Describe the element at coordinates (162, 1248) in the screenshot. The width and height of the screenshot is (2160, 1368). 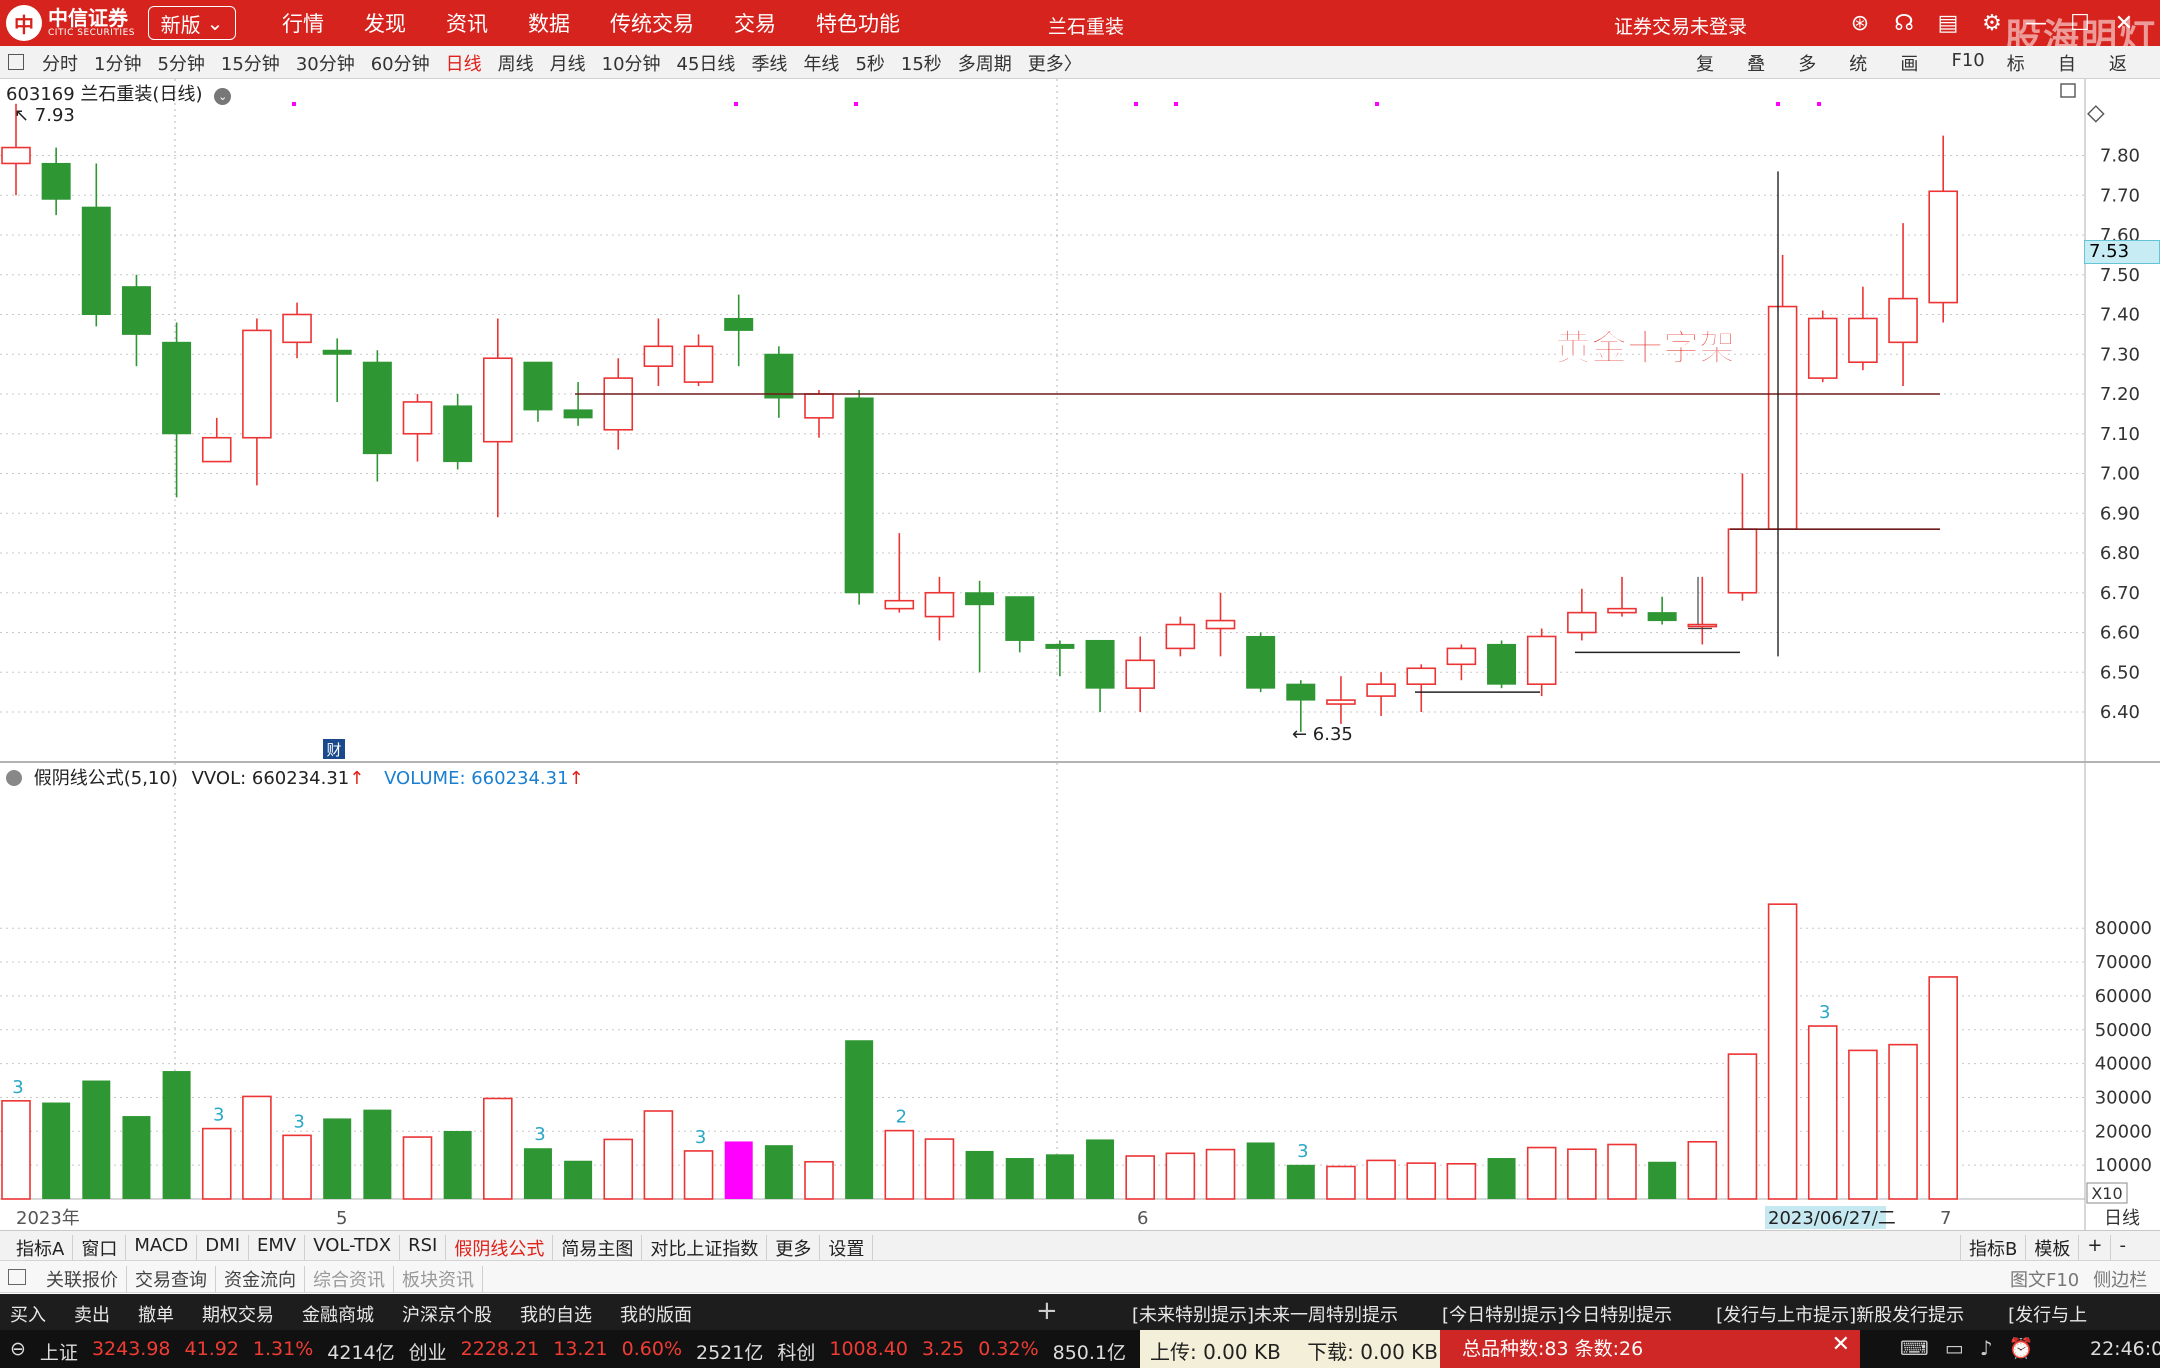
I see `indicator-tab-2: MACD` at that location.